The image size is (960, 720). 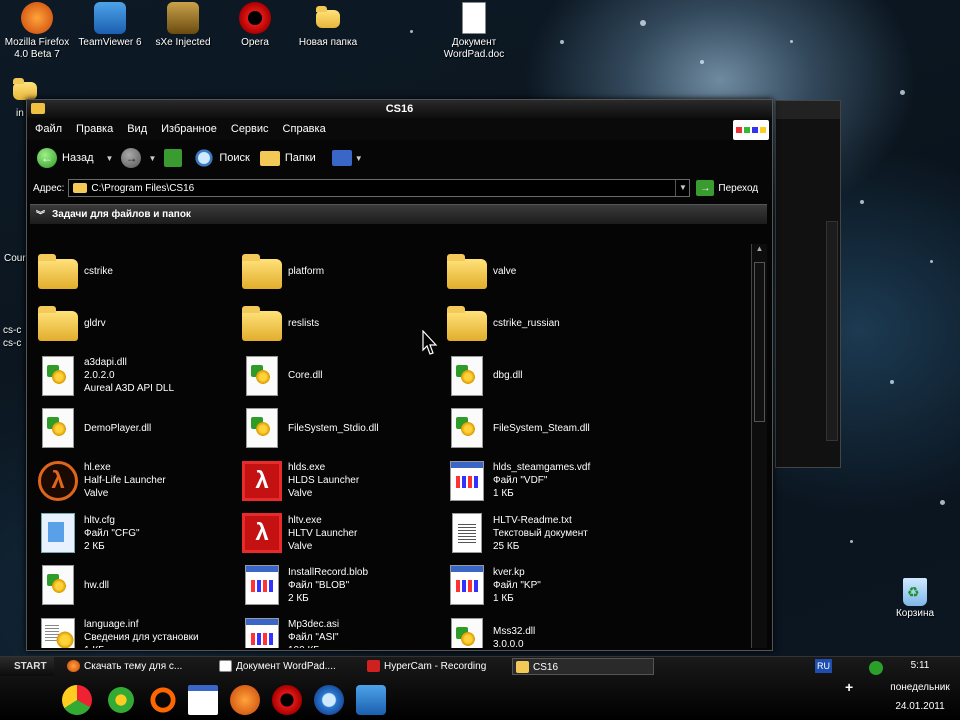 I want to click on file-item: language.infСведения для установки1 КБ, so click(x=138, y=630).